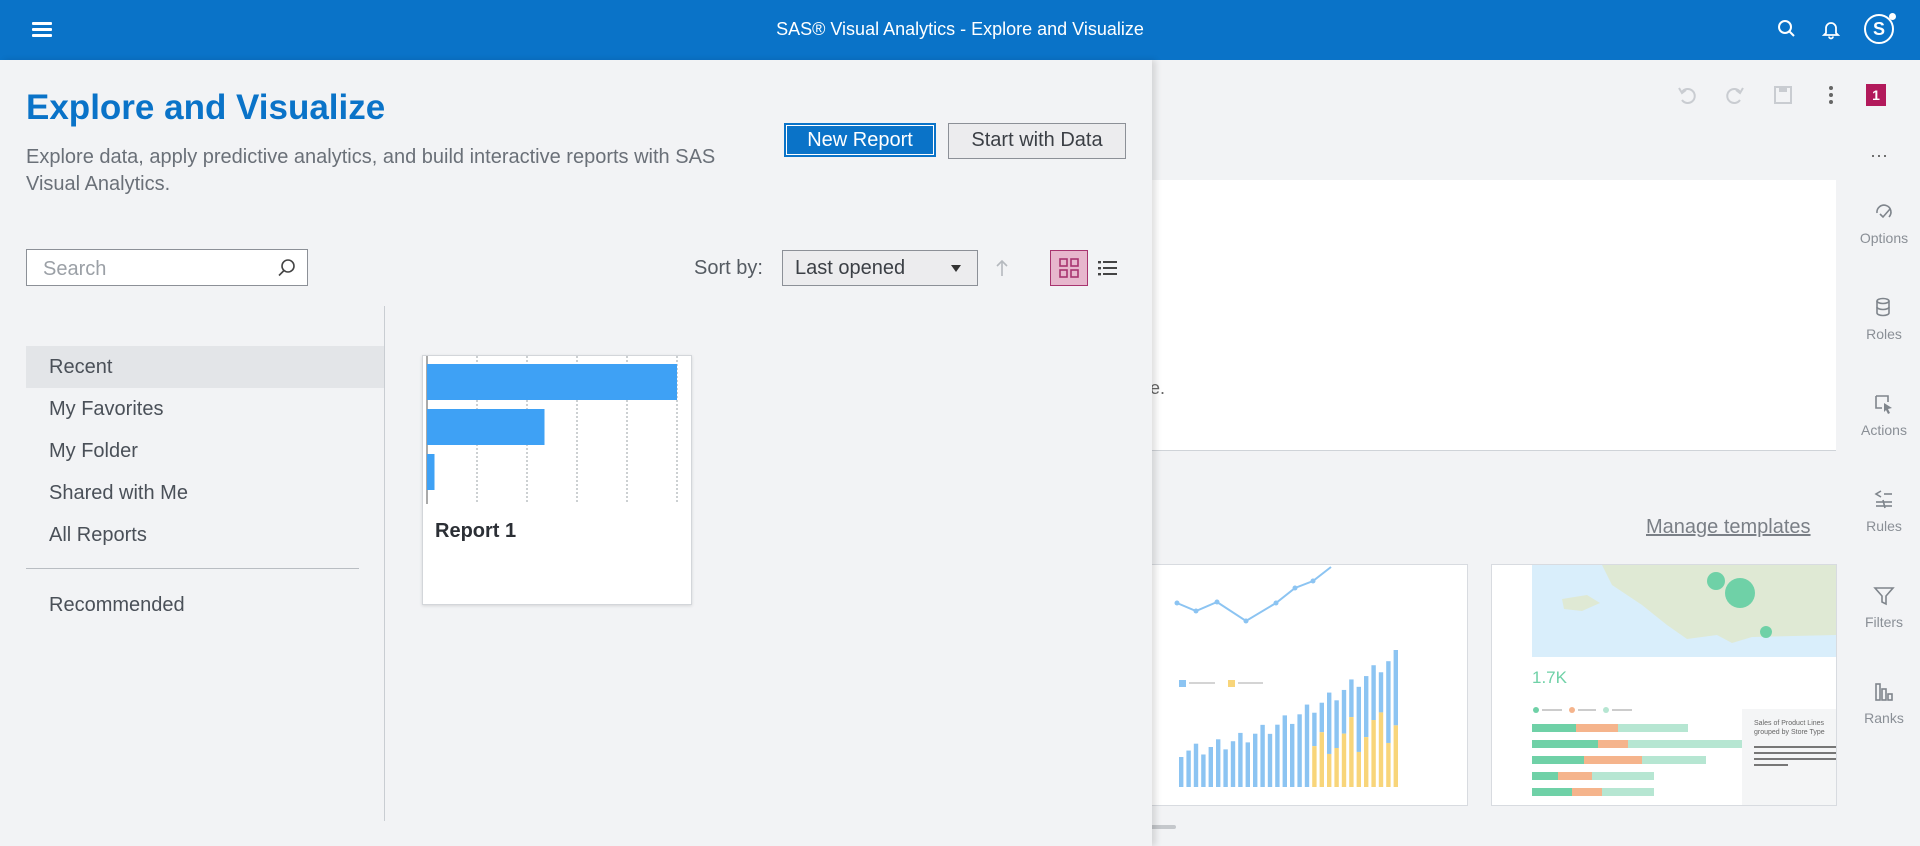 The width and height of the screenshot is (1920, 846). I want to click on report-canvas, so click(1493, 315).